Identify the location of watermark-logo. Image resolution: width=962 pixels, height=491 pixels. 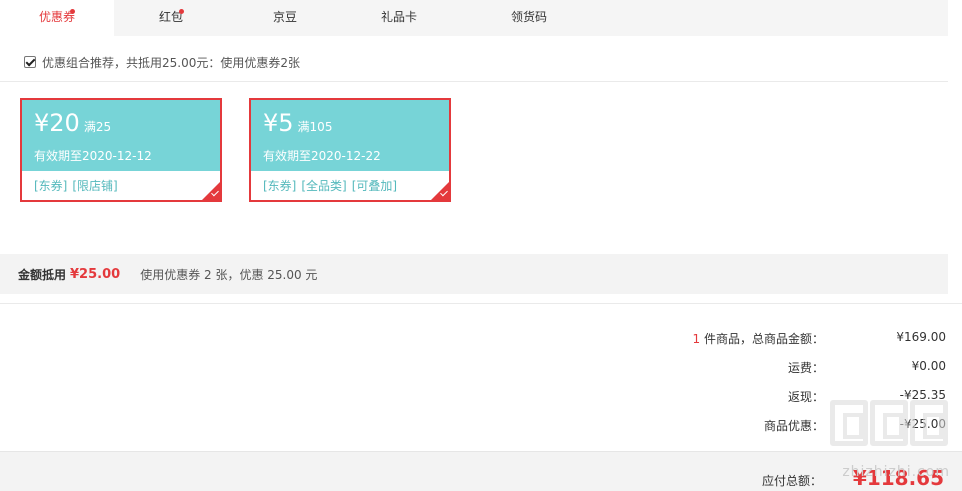
(889, 423).